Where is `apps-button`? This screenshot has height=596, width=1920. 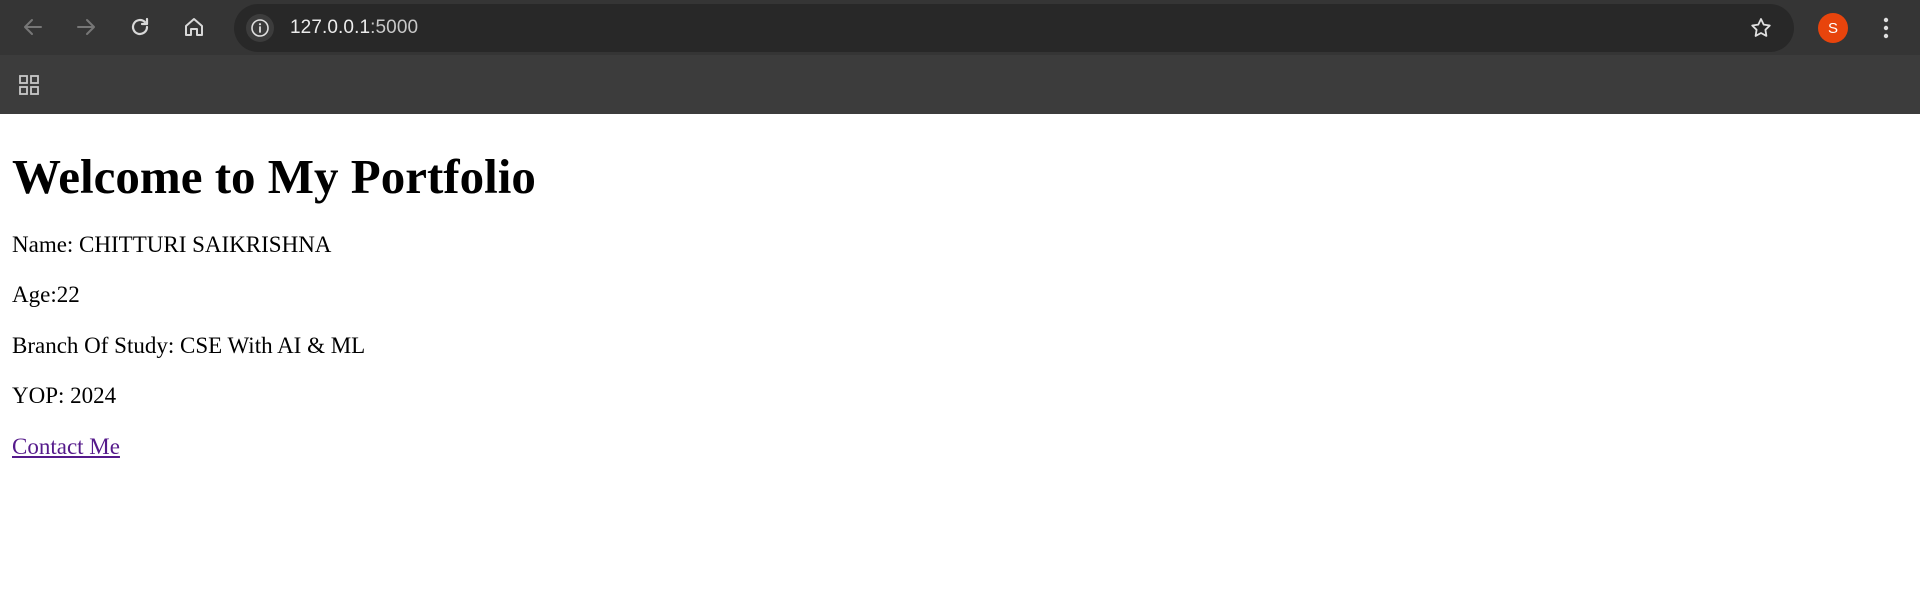
apps-button is located at coordinates (29, 85).